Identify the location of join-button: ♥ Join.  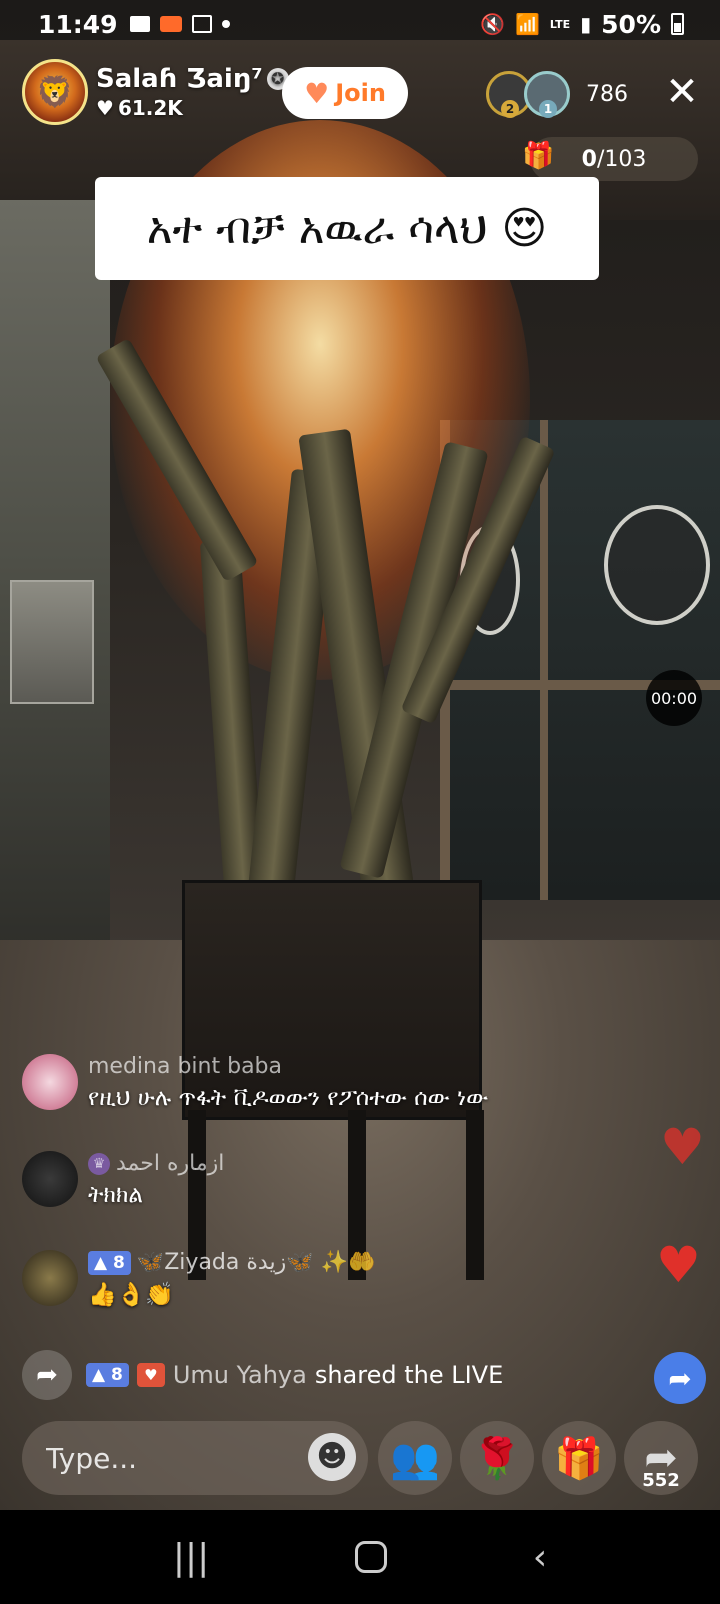
(345, 93).